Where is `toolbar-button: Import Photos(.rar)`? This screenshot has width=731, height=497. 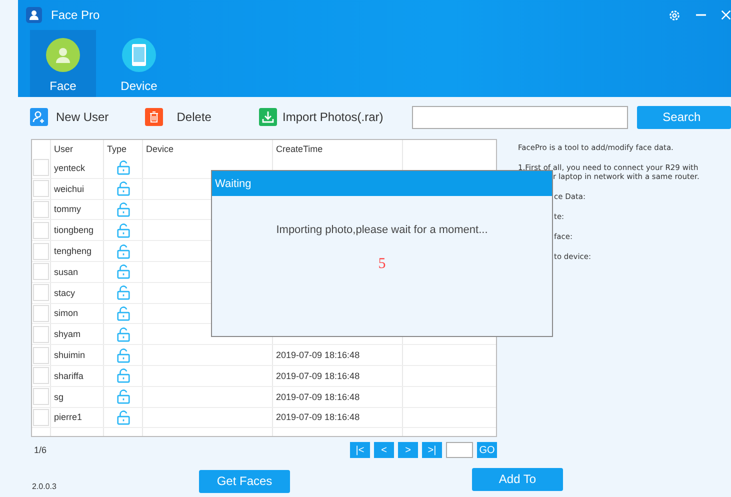
toolbar-button: Import Photos(.rar) is located at coordinates (333, 117).